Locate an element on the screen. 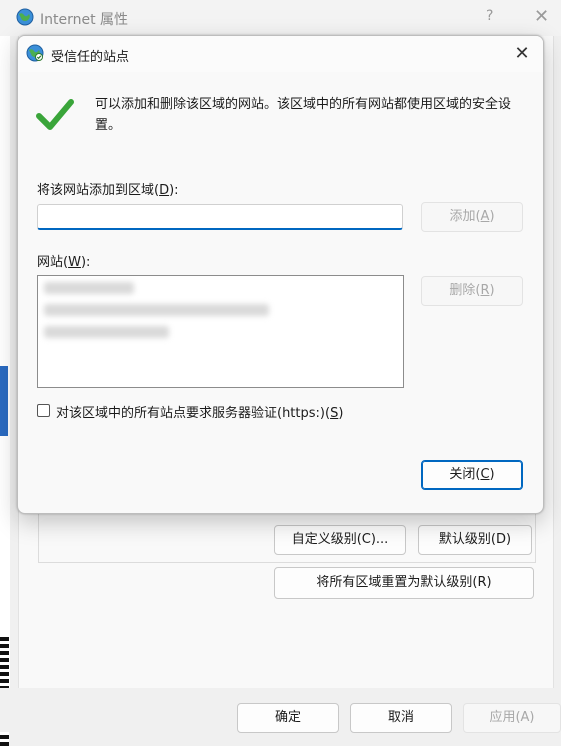 The width and height of the screenshot is (561, 746). sites-listbox is located at coordinates (220, 331).